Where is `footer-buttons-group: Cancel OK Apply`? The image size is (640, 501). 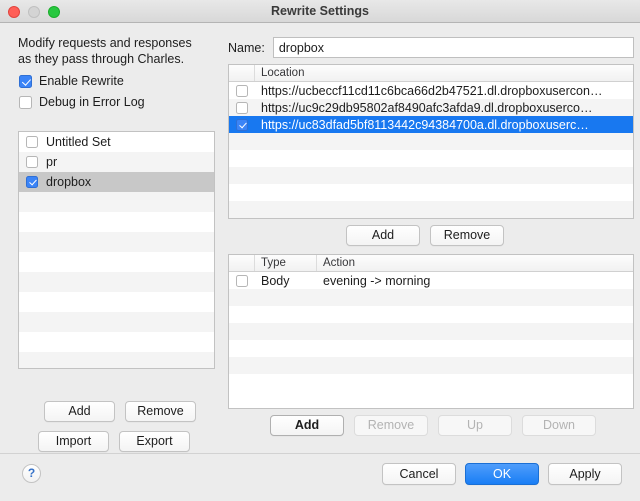
footer-buttons-group: Cancel OK Apply is located at coordinates (502, 474).